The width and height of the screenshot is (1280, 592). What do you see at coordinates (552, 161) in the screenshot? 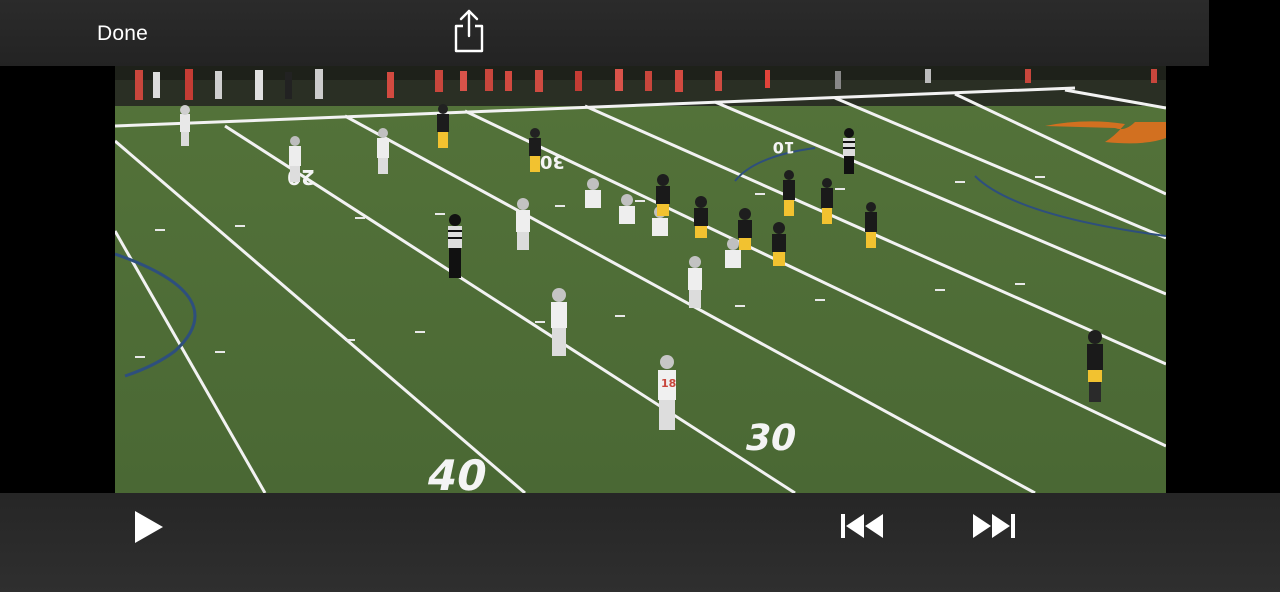
I see `yard-number-far-30: 30` at bounding box center [552, 161].